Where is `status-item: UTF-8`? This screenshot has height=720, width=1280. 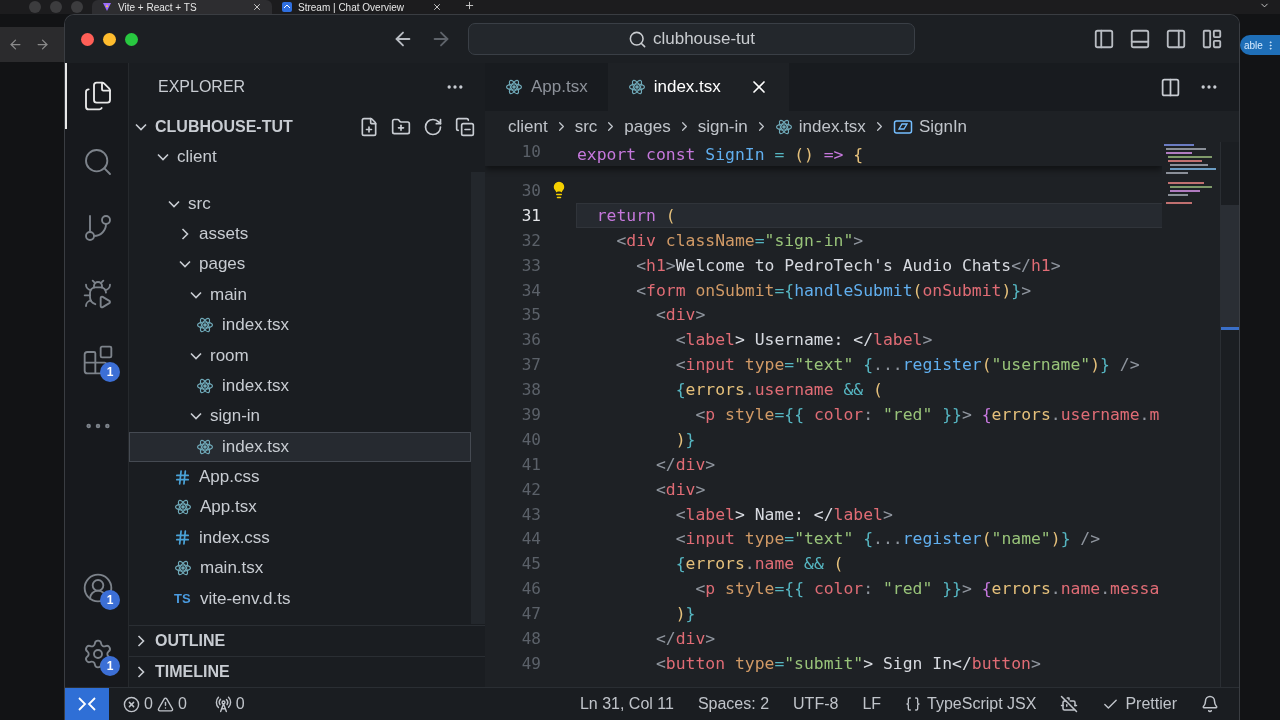
status-item: UTF-8 is located at coordinates (816, 704).